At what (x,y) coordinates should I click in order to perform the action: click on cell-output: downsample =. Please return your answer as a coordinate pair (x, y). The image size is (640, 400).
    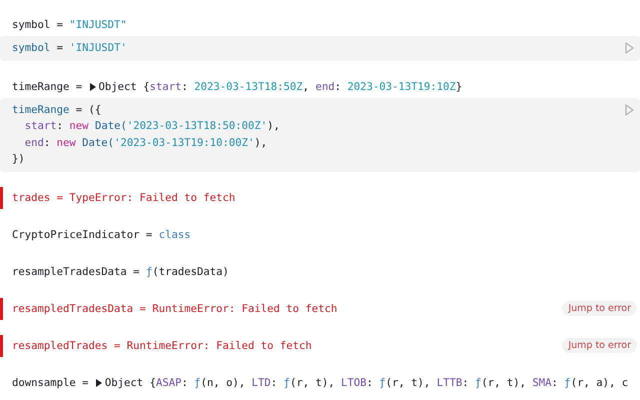
    Looking at the image, I should click on (51, 383).